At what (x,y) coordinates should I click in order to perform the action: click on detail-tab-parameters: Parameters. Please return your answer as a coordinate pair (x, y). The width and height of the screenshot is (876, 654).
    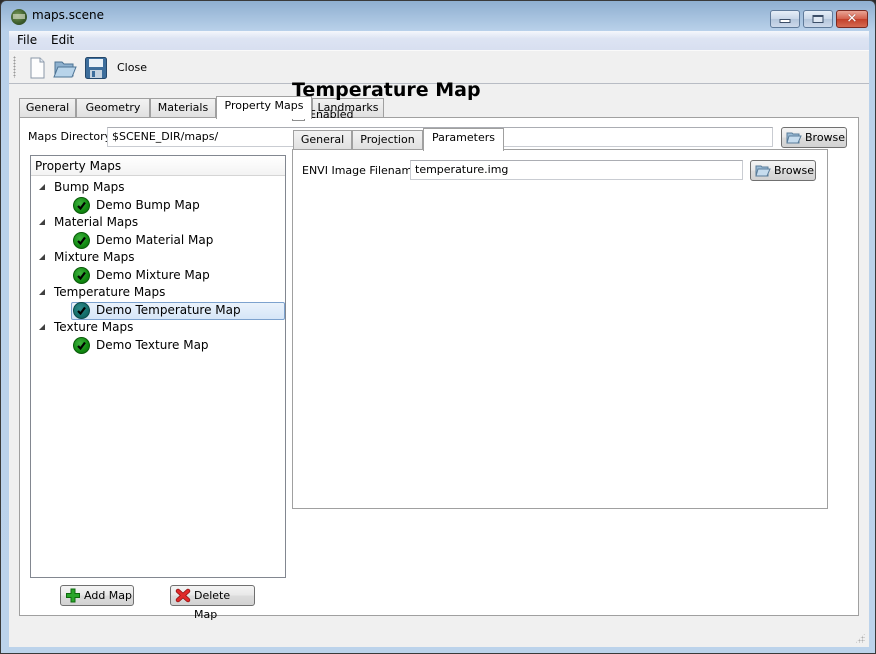
    Looking at the image, I should click on (463, 139).